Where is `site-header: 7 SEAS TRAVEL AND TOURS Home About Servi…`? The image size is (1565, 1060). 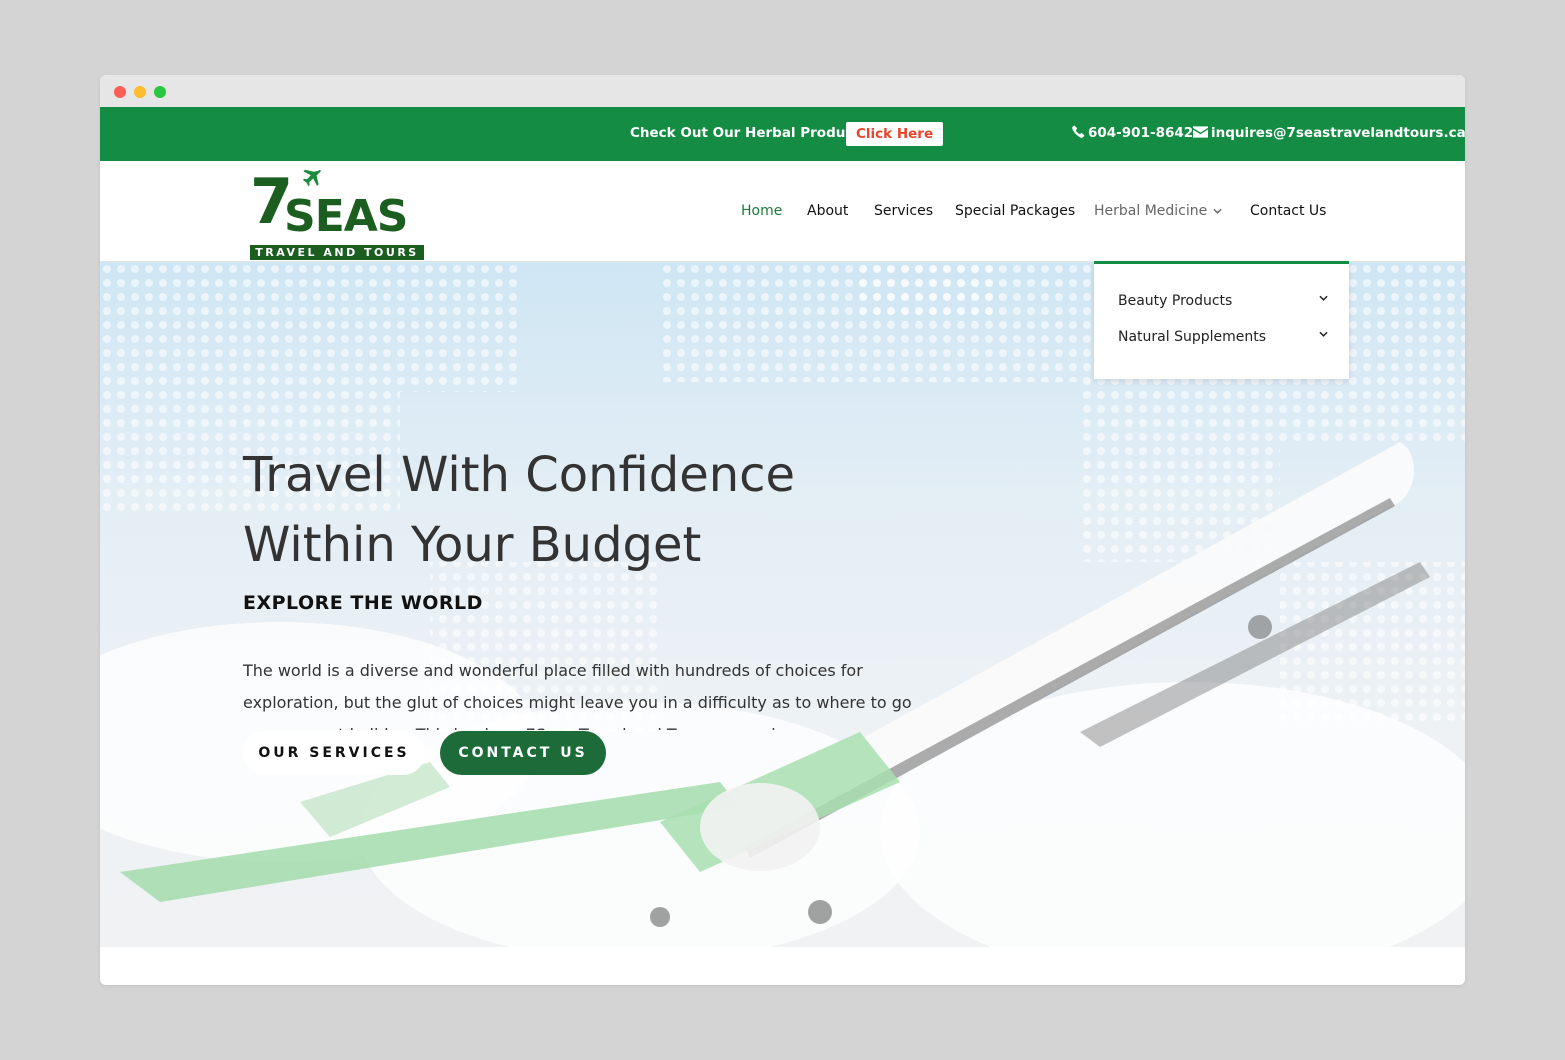 site-header: 7 SEAS TRAVEL AND TOURS Home About Servi… is located at coordinates (782, 211).